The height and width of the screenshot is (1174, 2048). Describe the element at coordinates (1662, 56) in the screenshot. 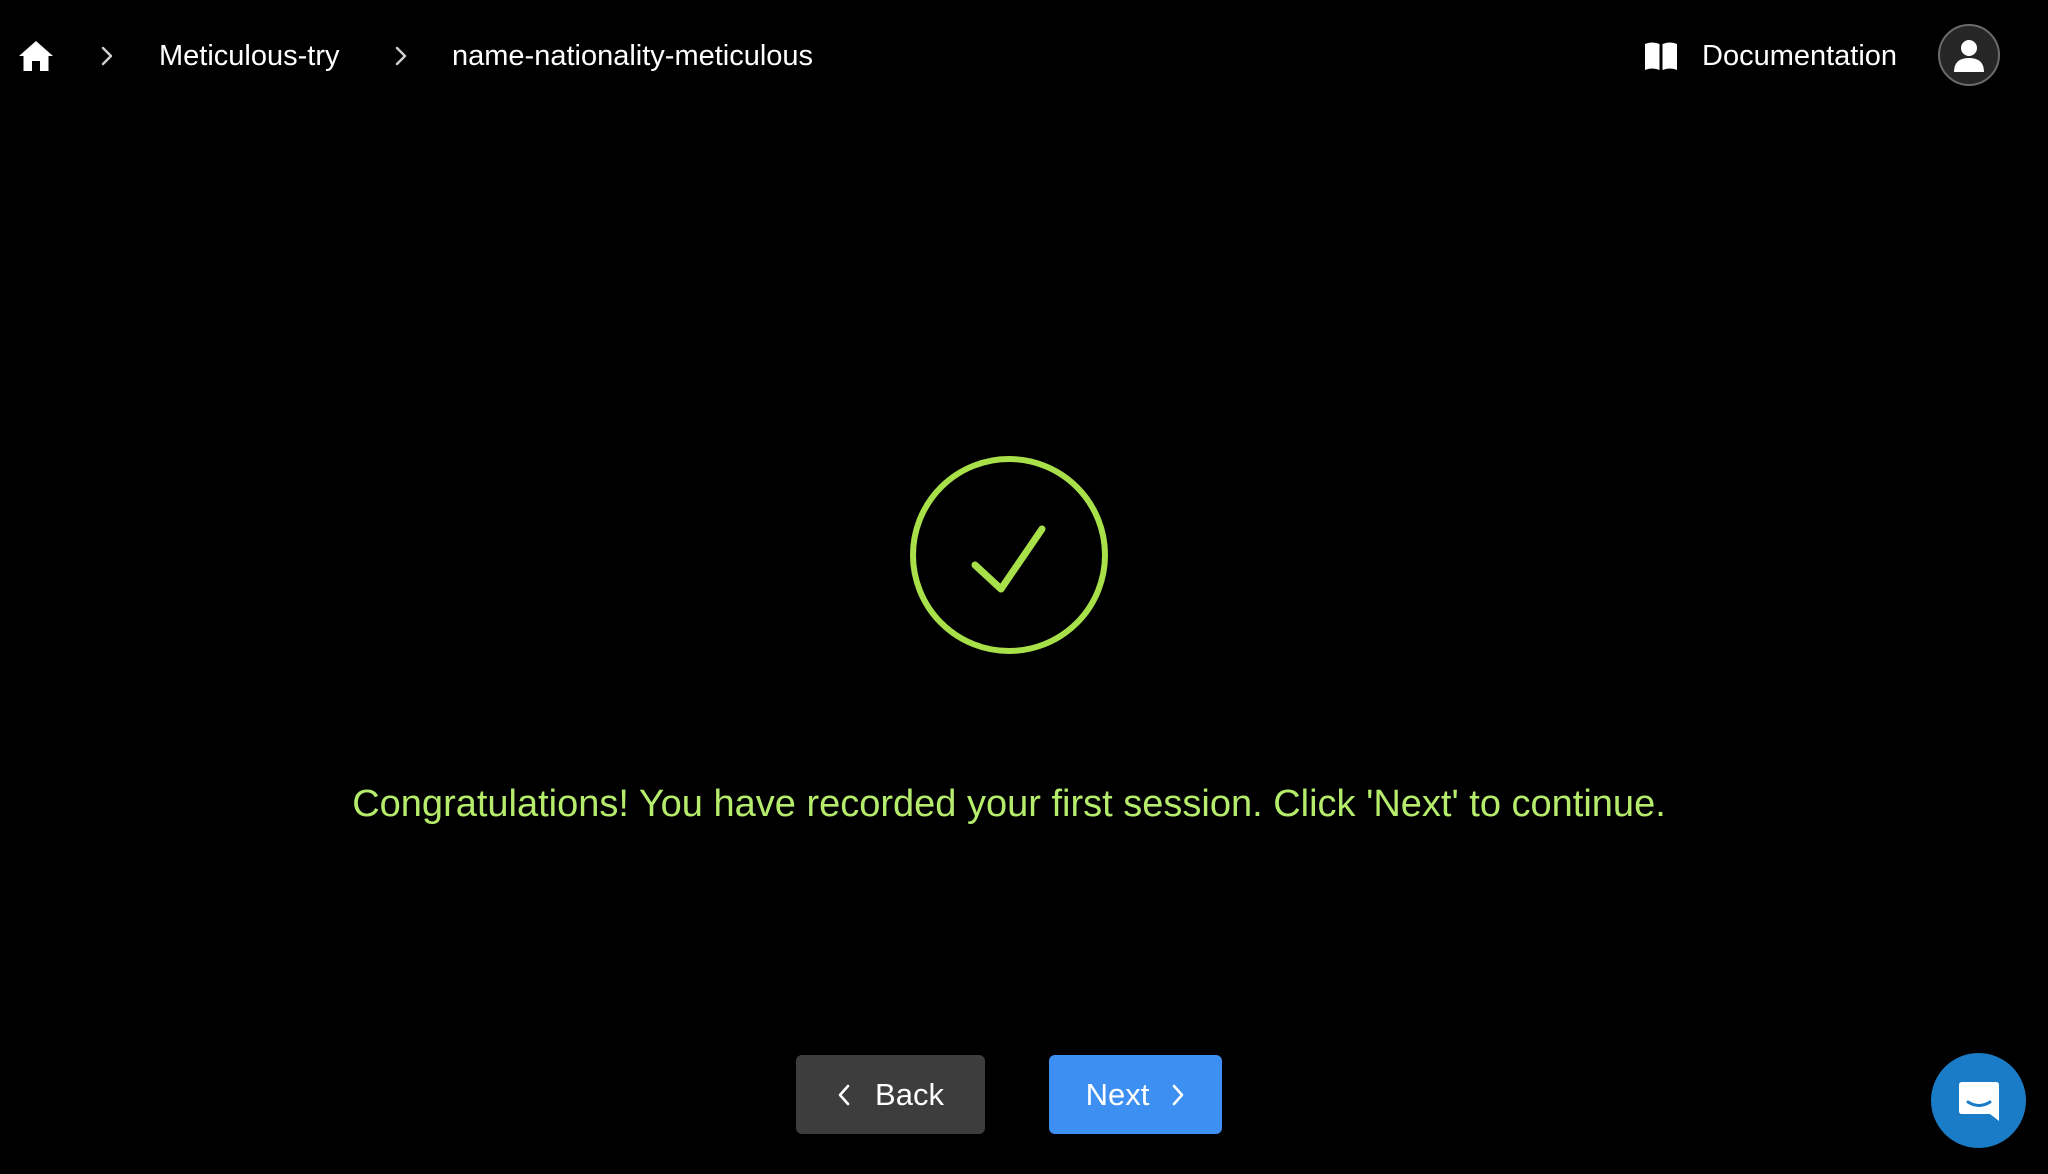

I see `book-icon` at that location.